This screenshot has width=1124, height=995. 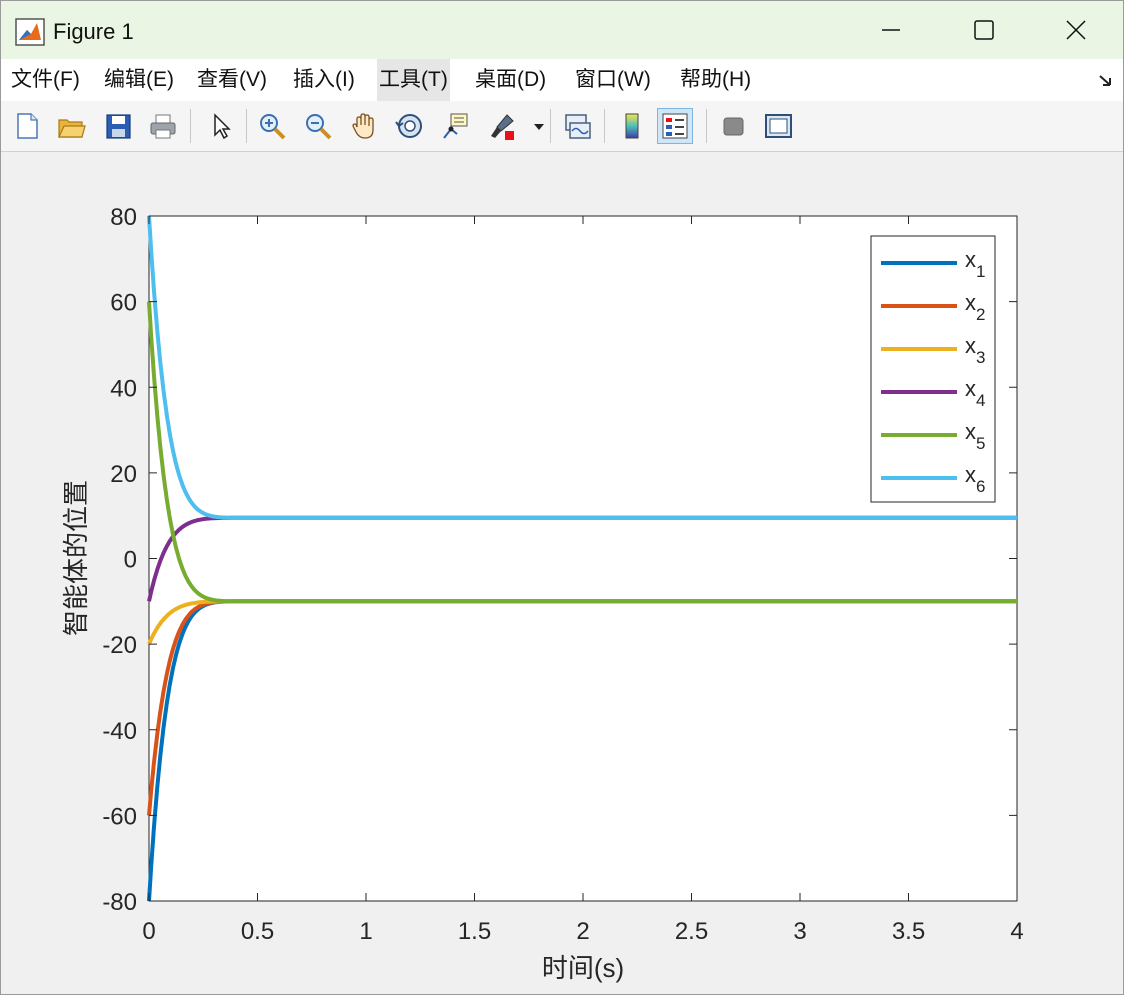 I want to click on hide-plot-tools-icon, so click(x=733, y=126).